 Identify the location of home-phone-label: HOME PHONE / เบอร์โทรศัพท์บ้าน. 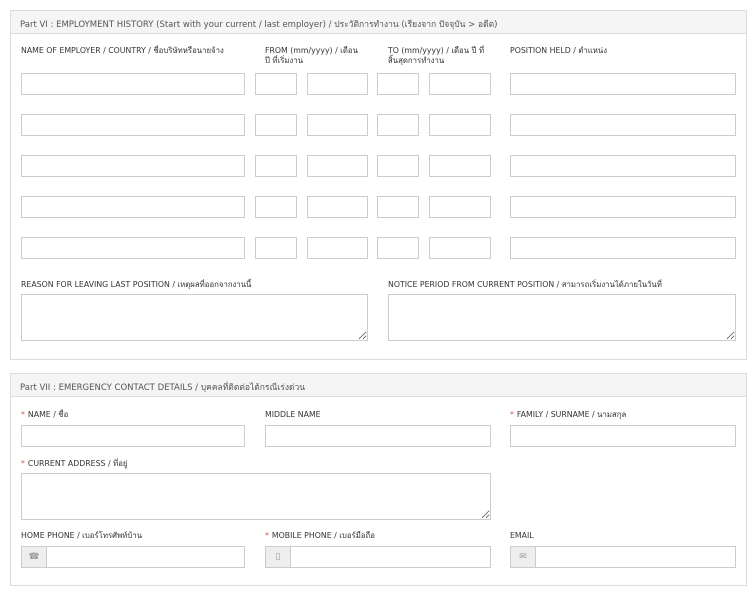
(82, 535).